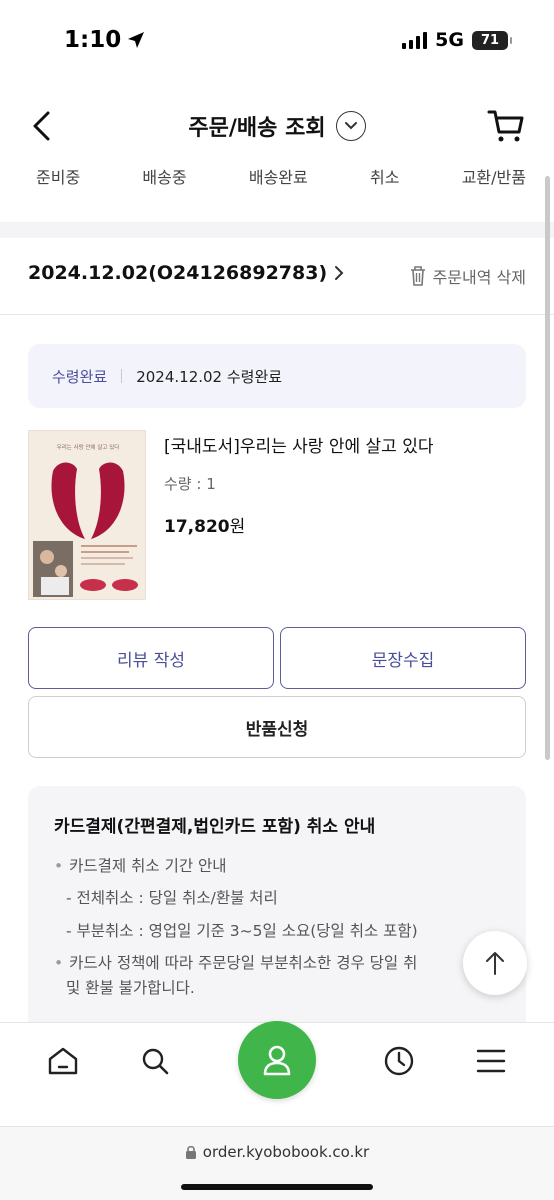  I want to click on collect-sentence-button: 문장수집, so click(403, 658).